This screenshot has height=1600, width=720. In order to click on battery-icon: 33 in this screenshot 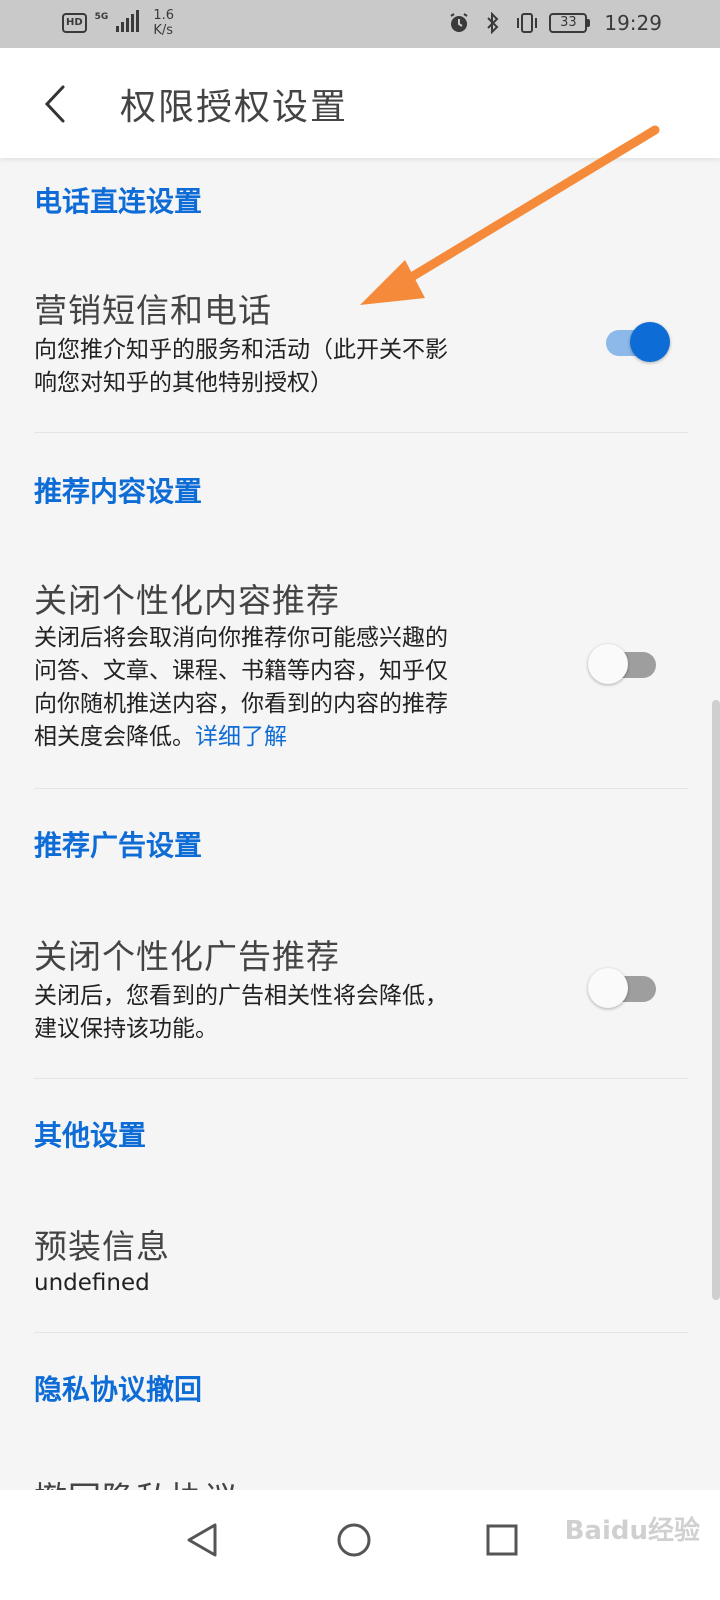, I will do `click(570, 23)`.